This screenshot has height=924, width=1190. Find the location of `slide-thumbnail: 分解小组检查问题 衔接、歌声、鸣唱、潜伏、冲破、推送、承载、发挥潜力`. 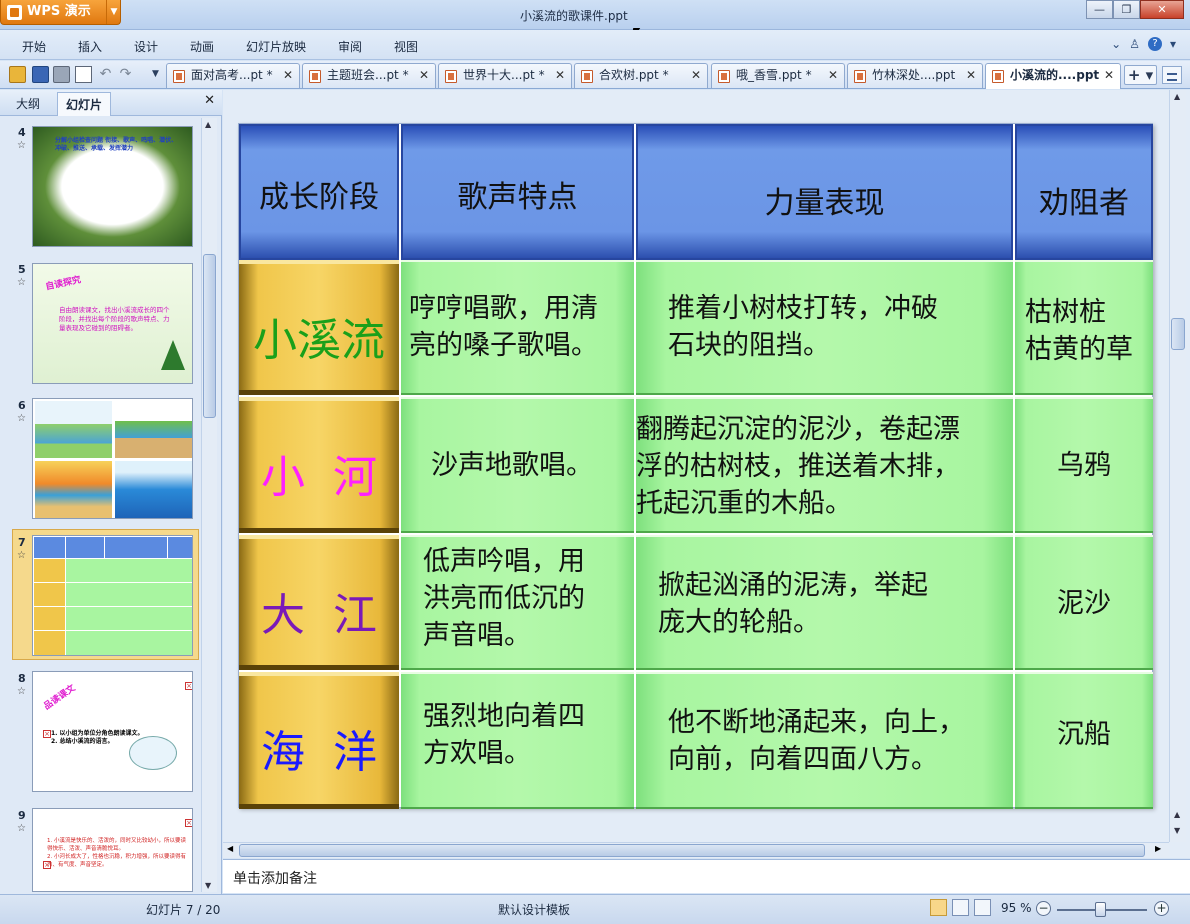

slide-thumbnail: 分解小组检查问题 衔接、歌声、鸣唱、潜伏、冲破、推送、承载、发挥潜力 is located at coordinates (112, 186).